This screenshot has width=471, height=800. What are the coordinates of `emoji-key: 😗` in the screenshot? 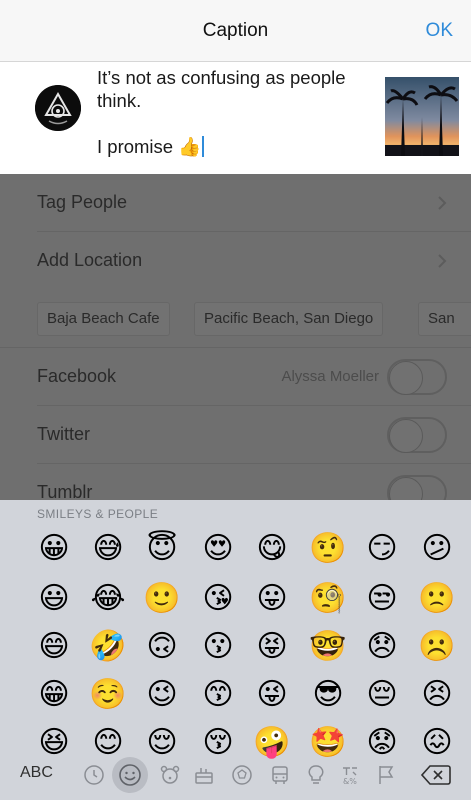 It's located at (218, 647).